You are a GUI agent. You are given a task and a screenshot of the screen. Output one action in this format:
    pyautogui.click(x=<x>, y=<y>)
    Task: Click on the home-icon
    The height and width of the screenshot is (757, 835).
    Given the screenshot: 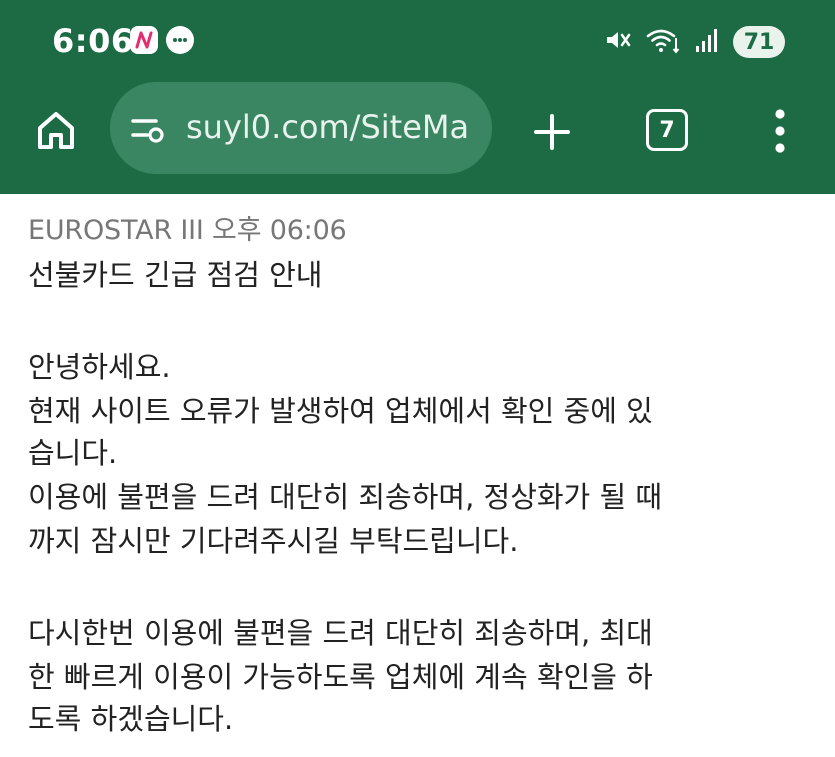 What is the action you would take?
    pyautogui.click(x=56, y=130)
    